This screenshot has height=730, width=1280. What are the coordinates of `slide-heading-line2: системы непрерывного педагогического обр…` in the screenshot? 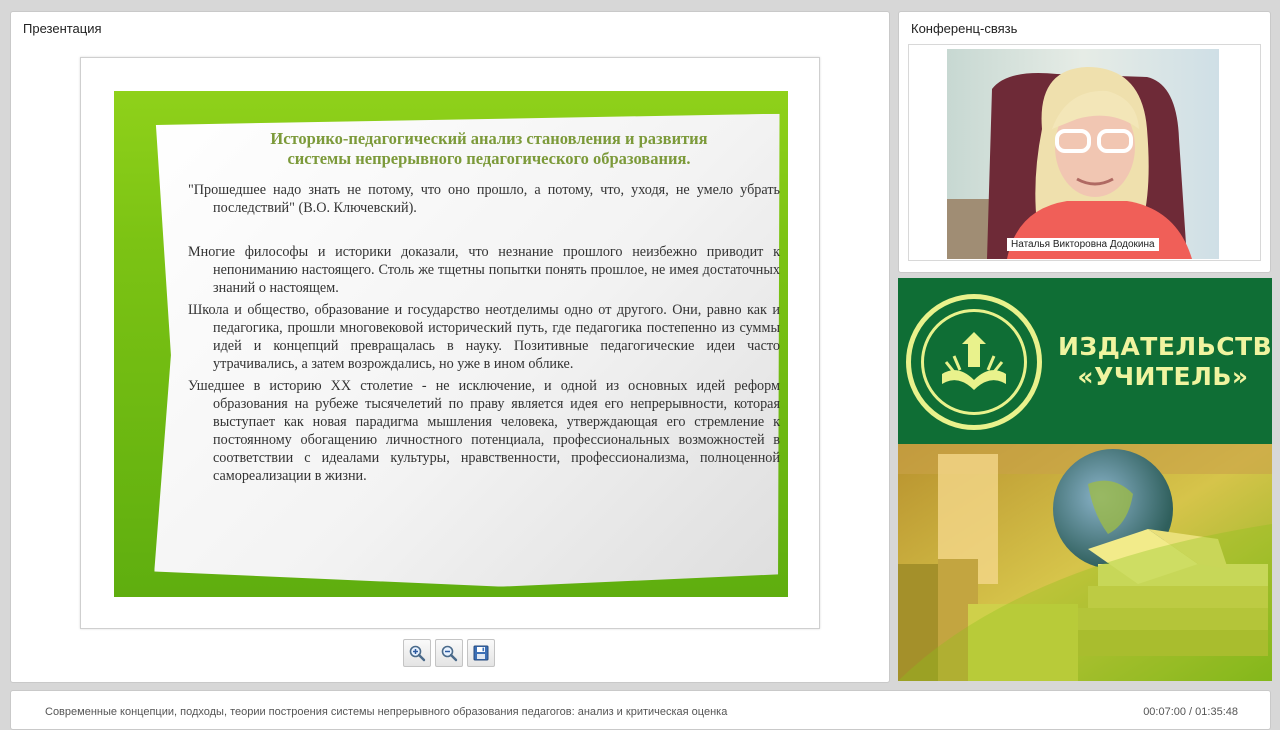 It's located at (489, 158).